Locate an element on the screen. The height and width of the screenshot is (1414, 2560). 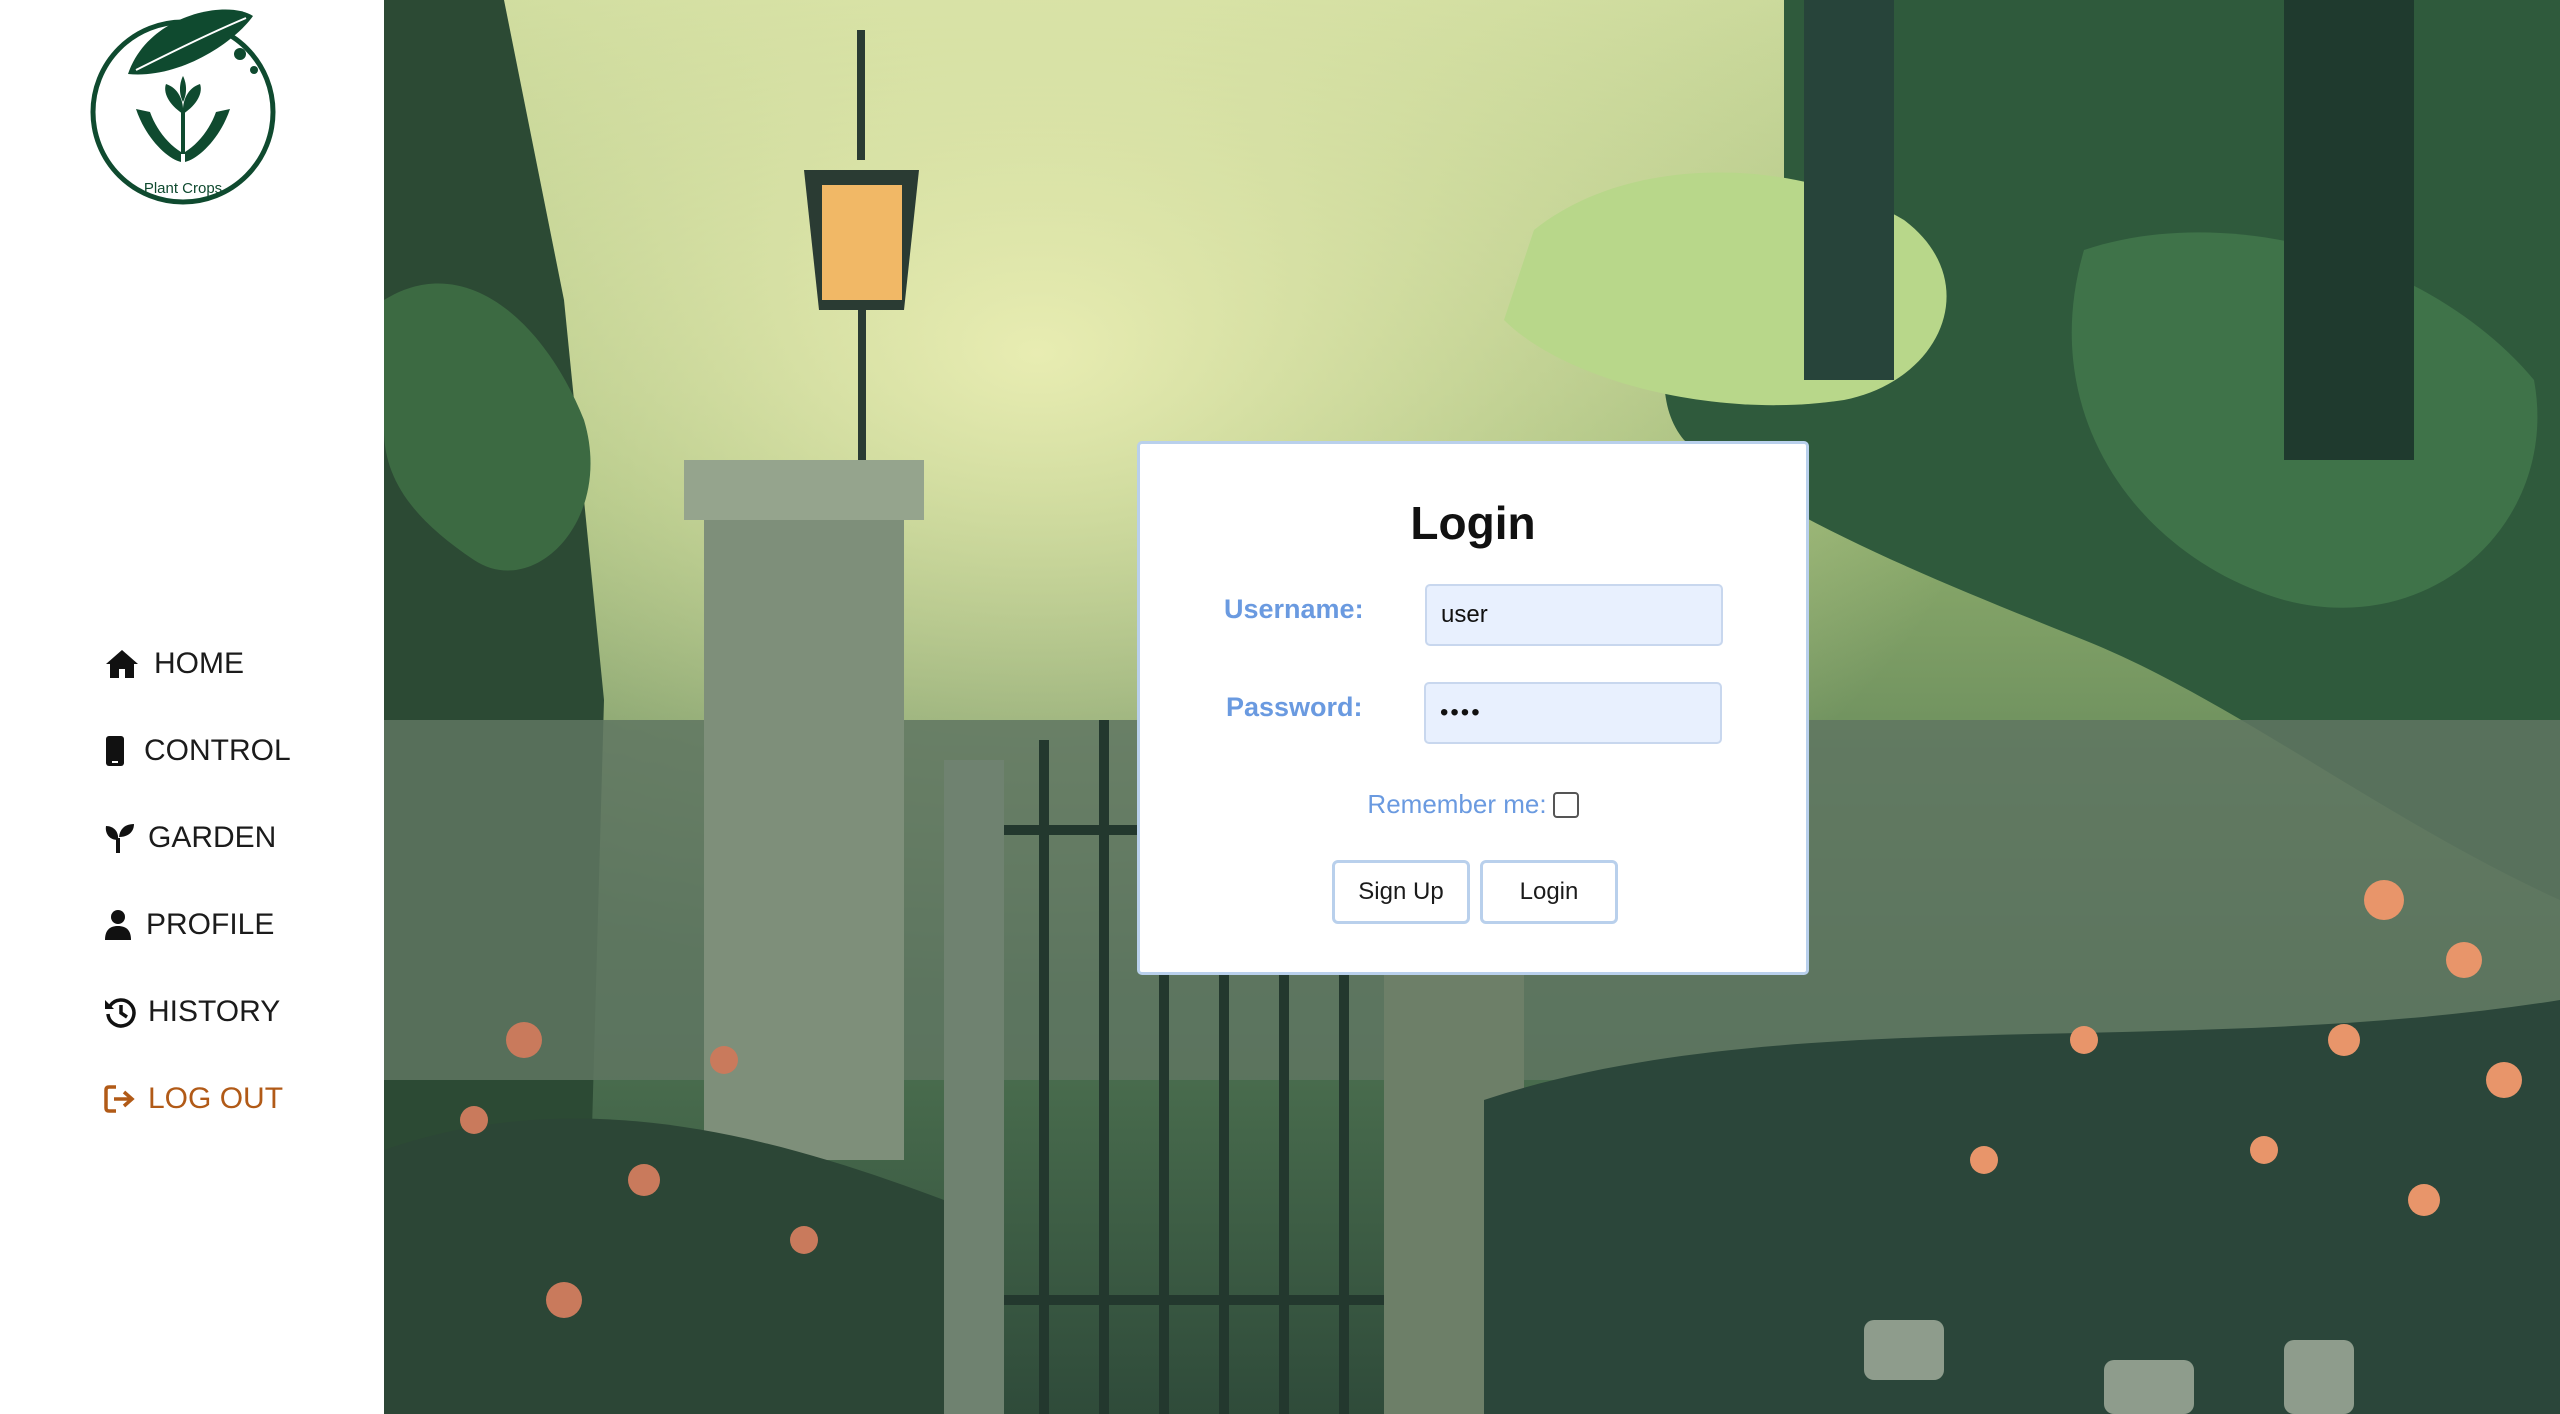
remember-me-checkbox is located at coordinates (1565, 804).